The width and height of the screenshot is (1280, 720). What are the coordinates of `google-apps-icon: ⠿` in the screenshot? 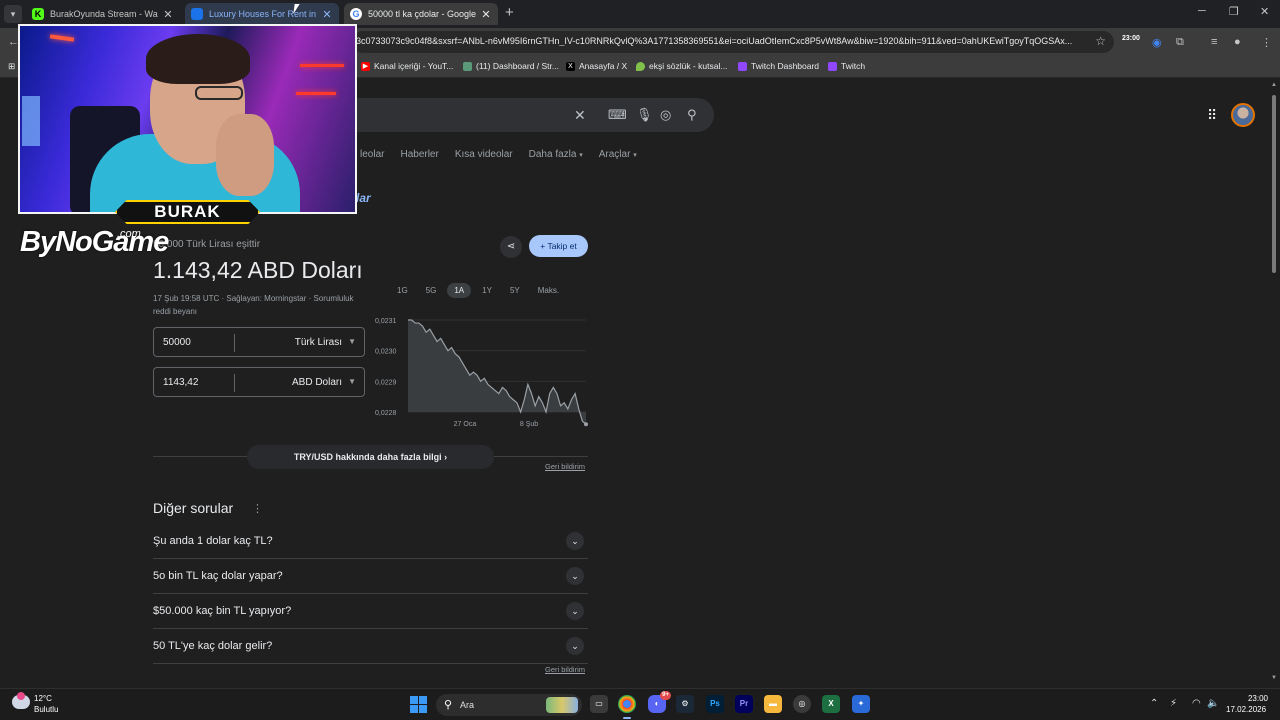 It's located at (1212, 115).